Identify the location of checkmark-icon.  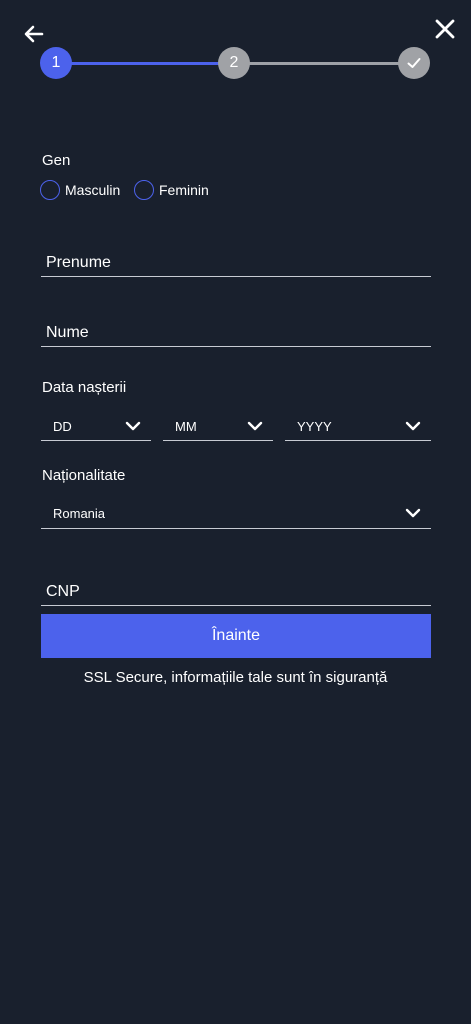
(414, 63).